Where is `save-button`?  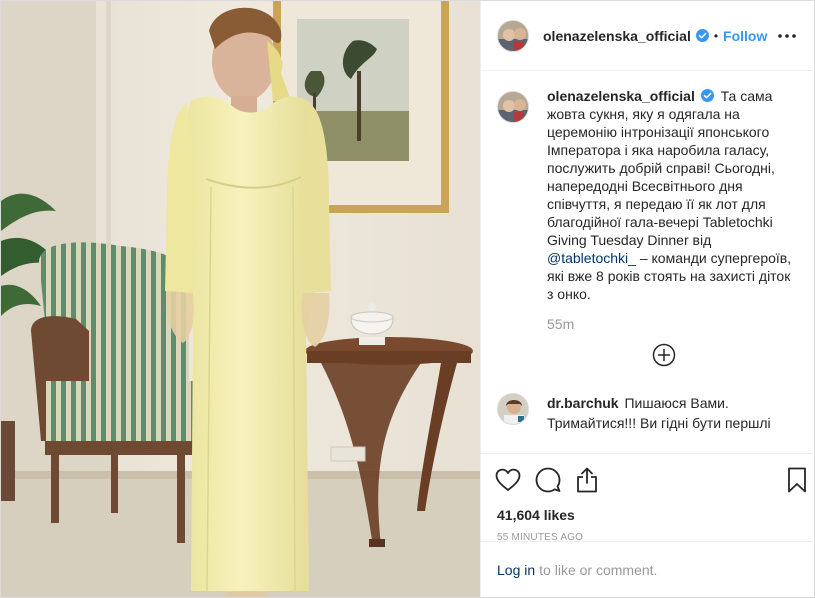
save-button is located at coordinates (791, 480).